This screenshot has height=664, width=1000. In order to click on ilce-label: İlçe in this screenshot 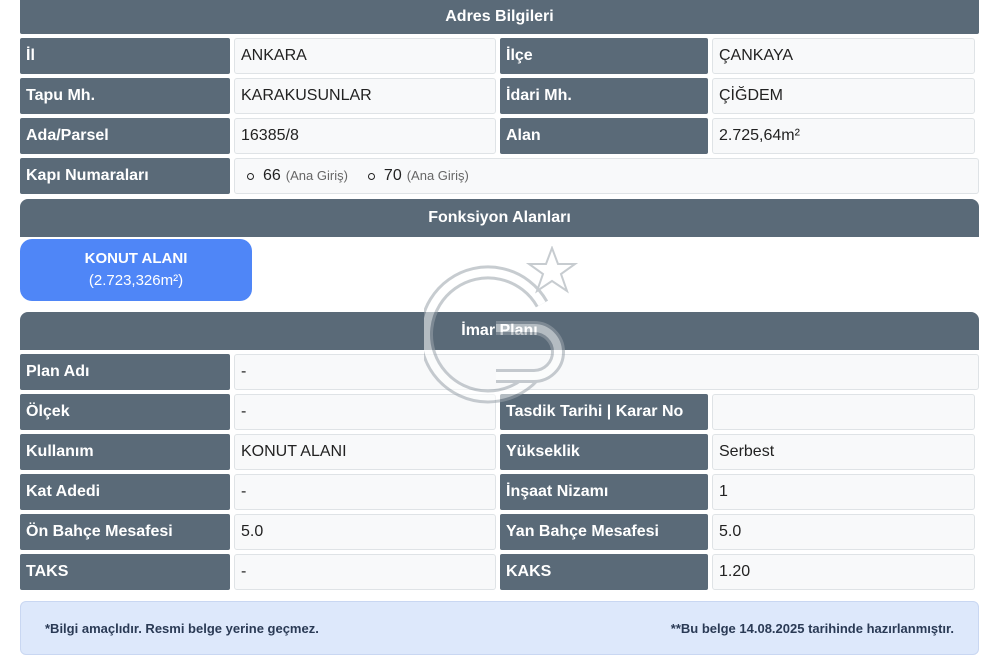, I will do `click(604, 56)`.